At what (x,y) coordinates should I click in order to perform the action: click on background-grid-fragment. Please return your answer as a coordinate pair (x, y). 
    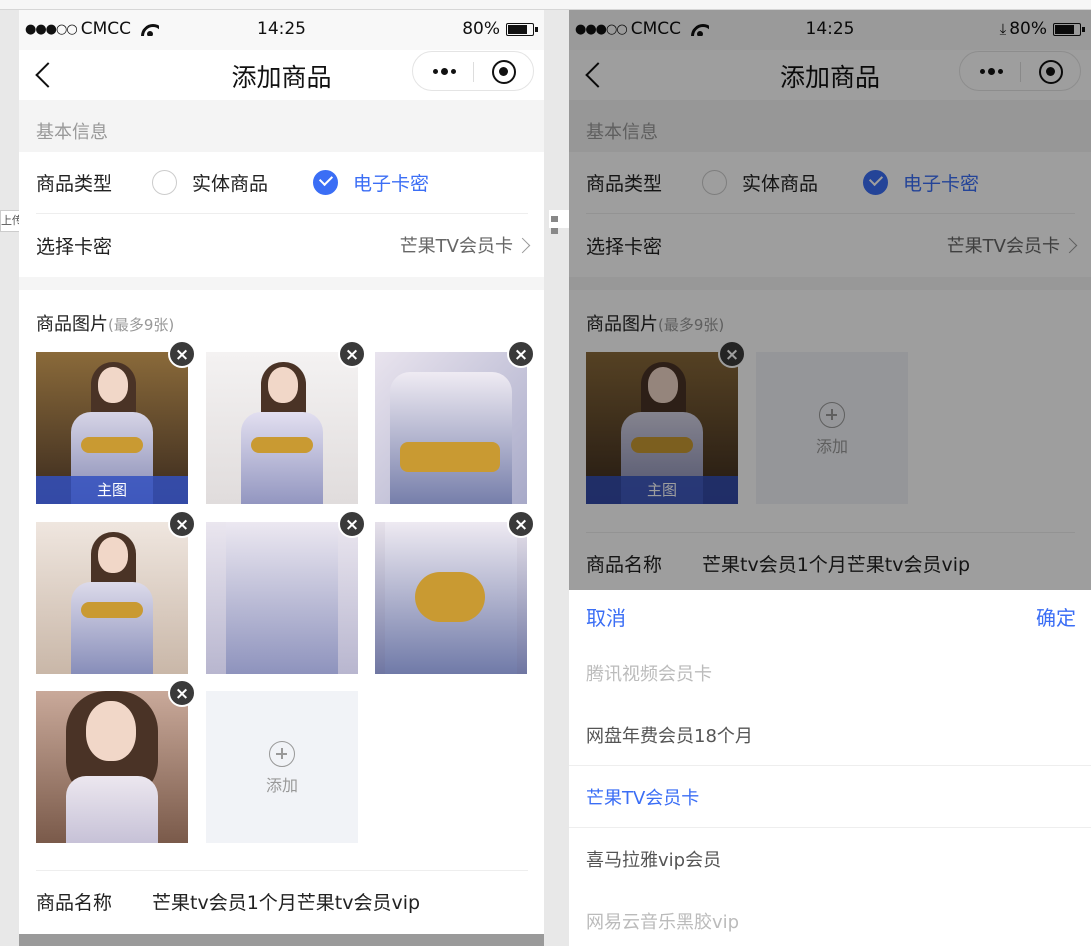
    Looking at the image, I should click on (559, 222).